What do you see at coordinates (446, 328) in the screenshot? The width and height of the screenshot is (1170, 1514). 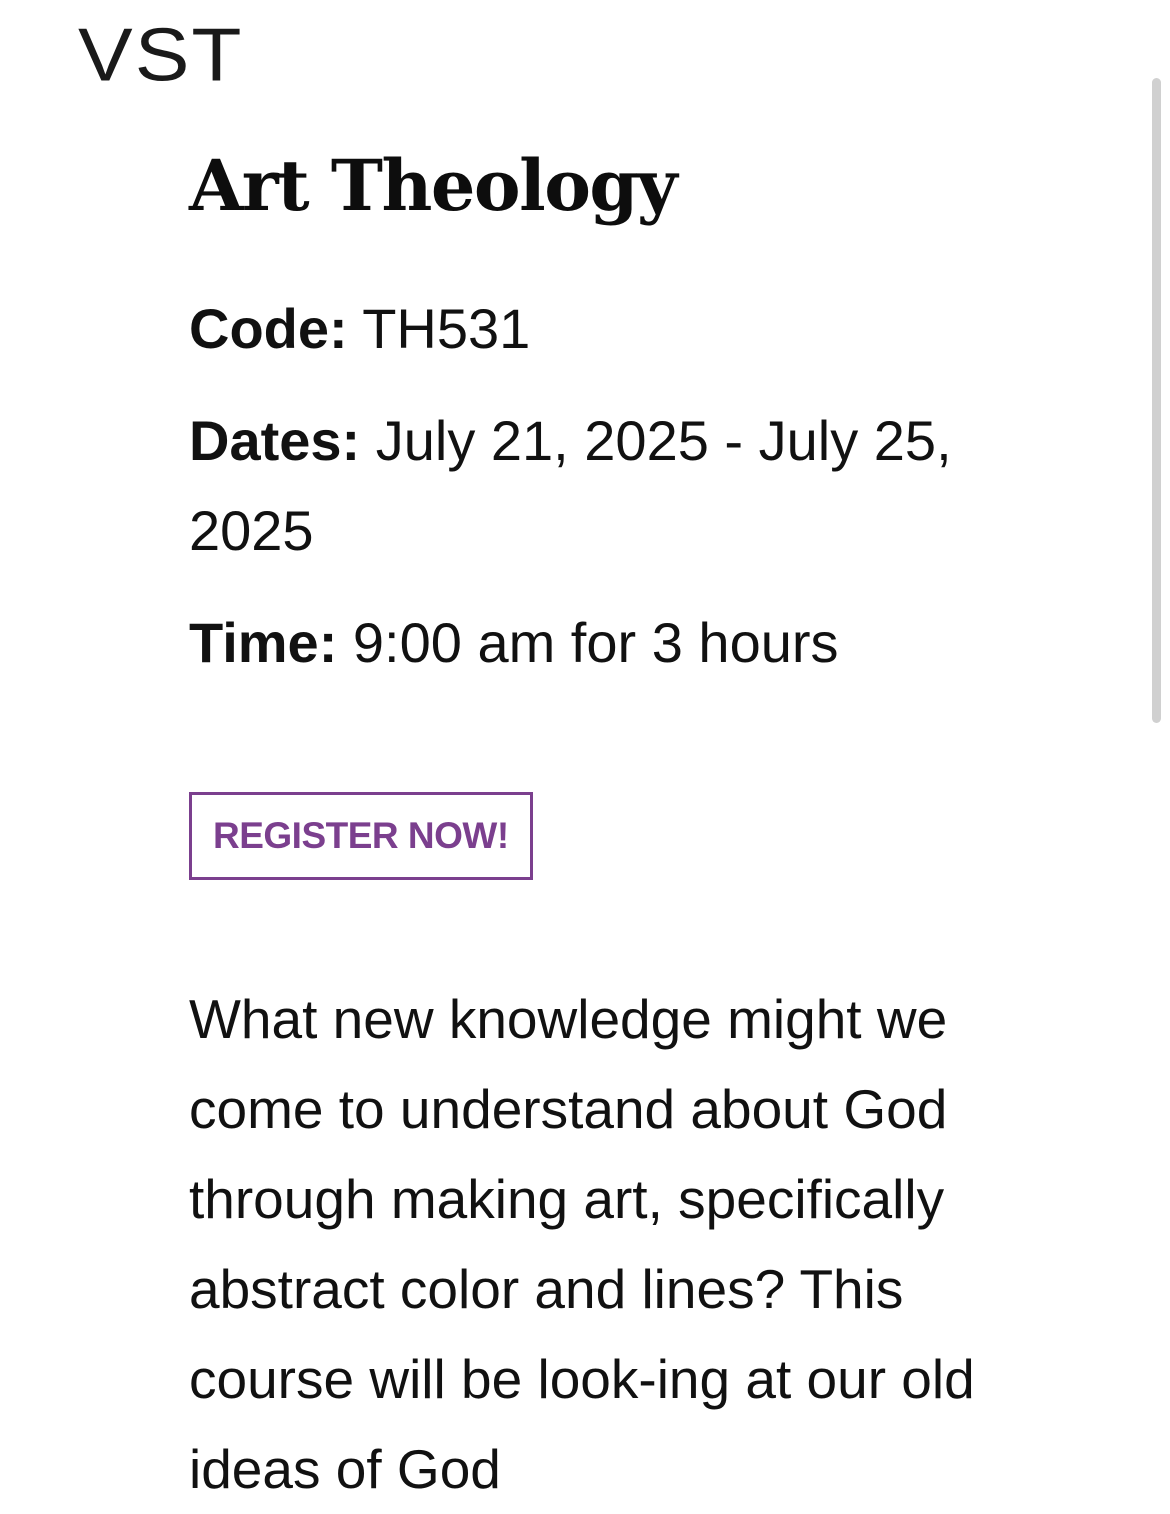 I see `course-code-value: TH531` at bounding box center [446, 328].